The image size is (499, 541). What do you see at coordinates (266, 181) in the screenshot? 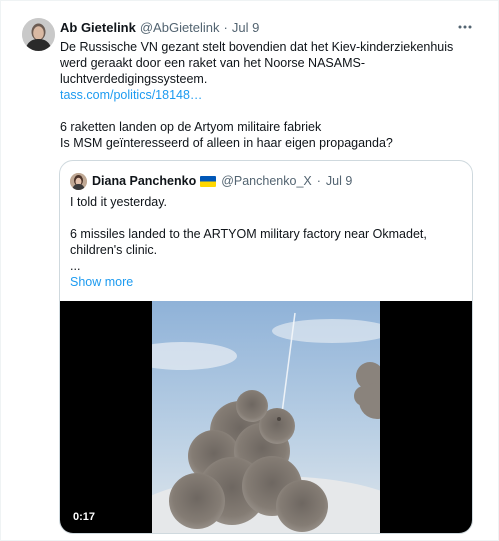
I see `quoted-author-handle: @Panchenko_X` at bounding box center [266, 181].